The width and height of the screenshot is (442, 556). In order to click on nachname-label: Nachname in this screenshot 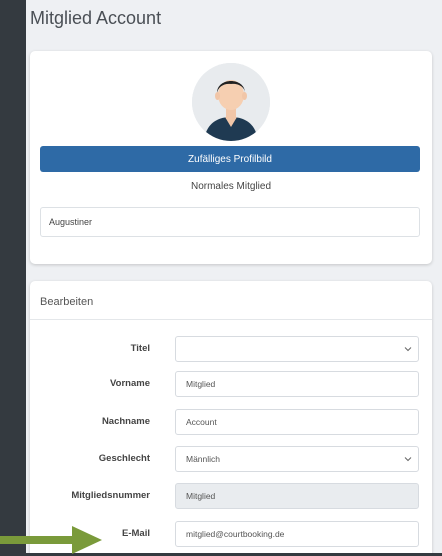, I will do `click(125, 421)`.